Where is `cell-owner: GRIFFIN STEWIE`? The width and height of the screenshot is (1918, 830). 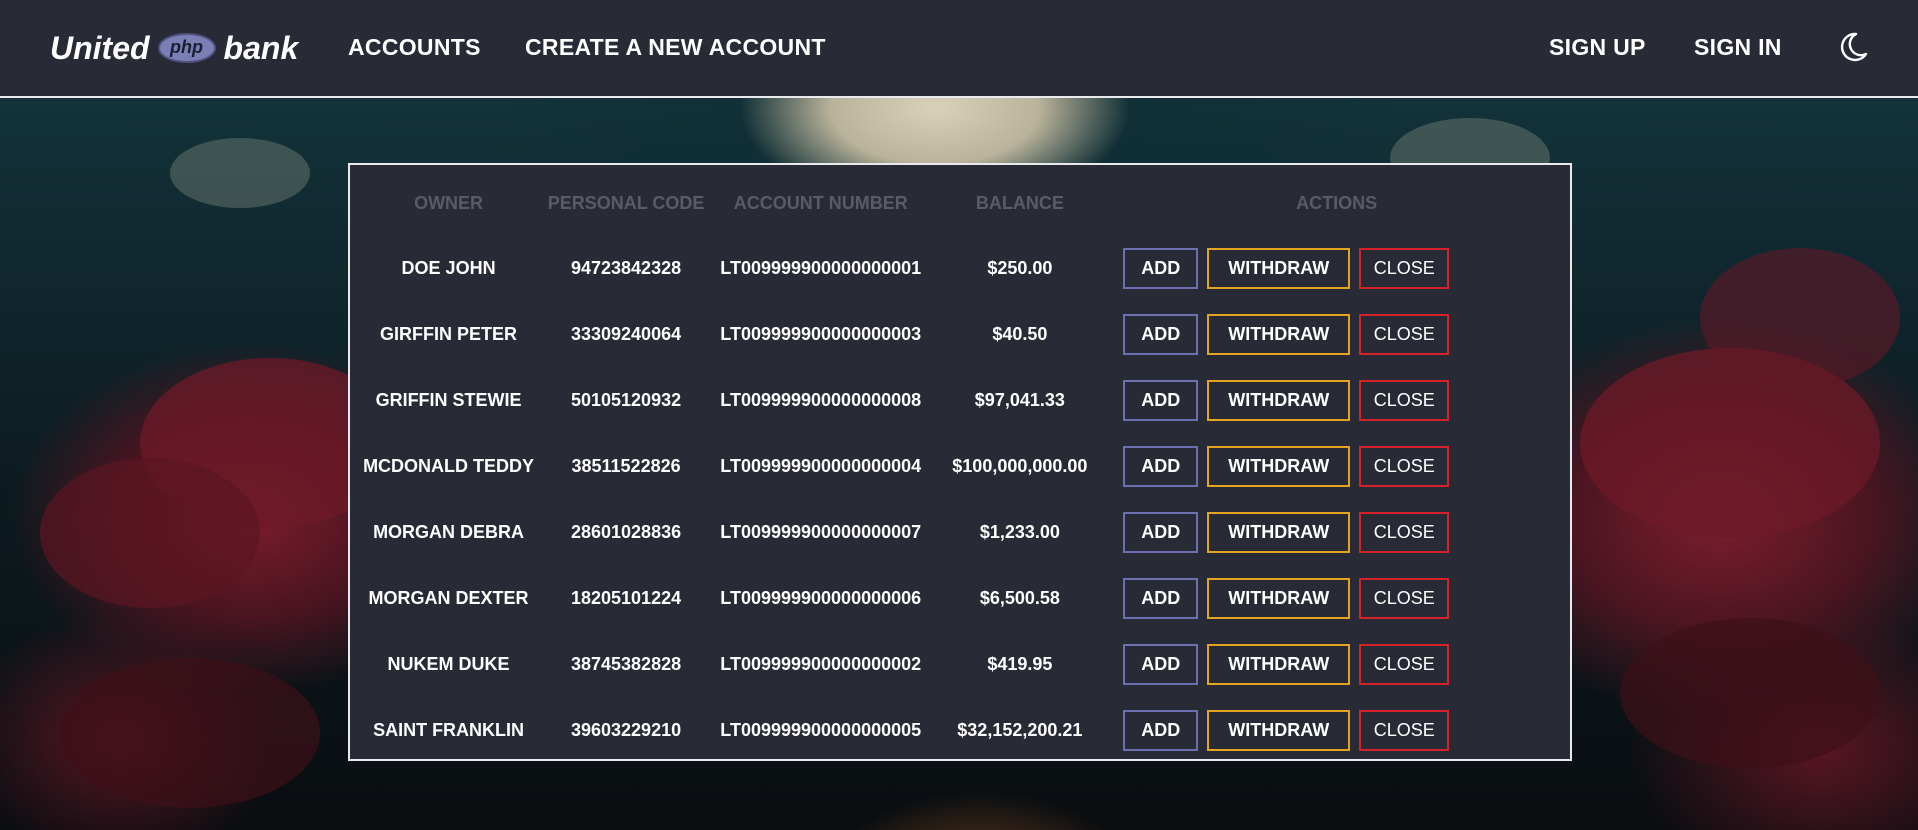
cell-owner: GRIFFIN STEWIE is located at coordinates (448, 399).